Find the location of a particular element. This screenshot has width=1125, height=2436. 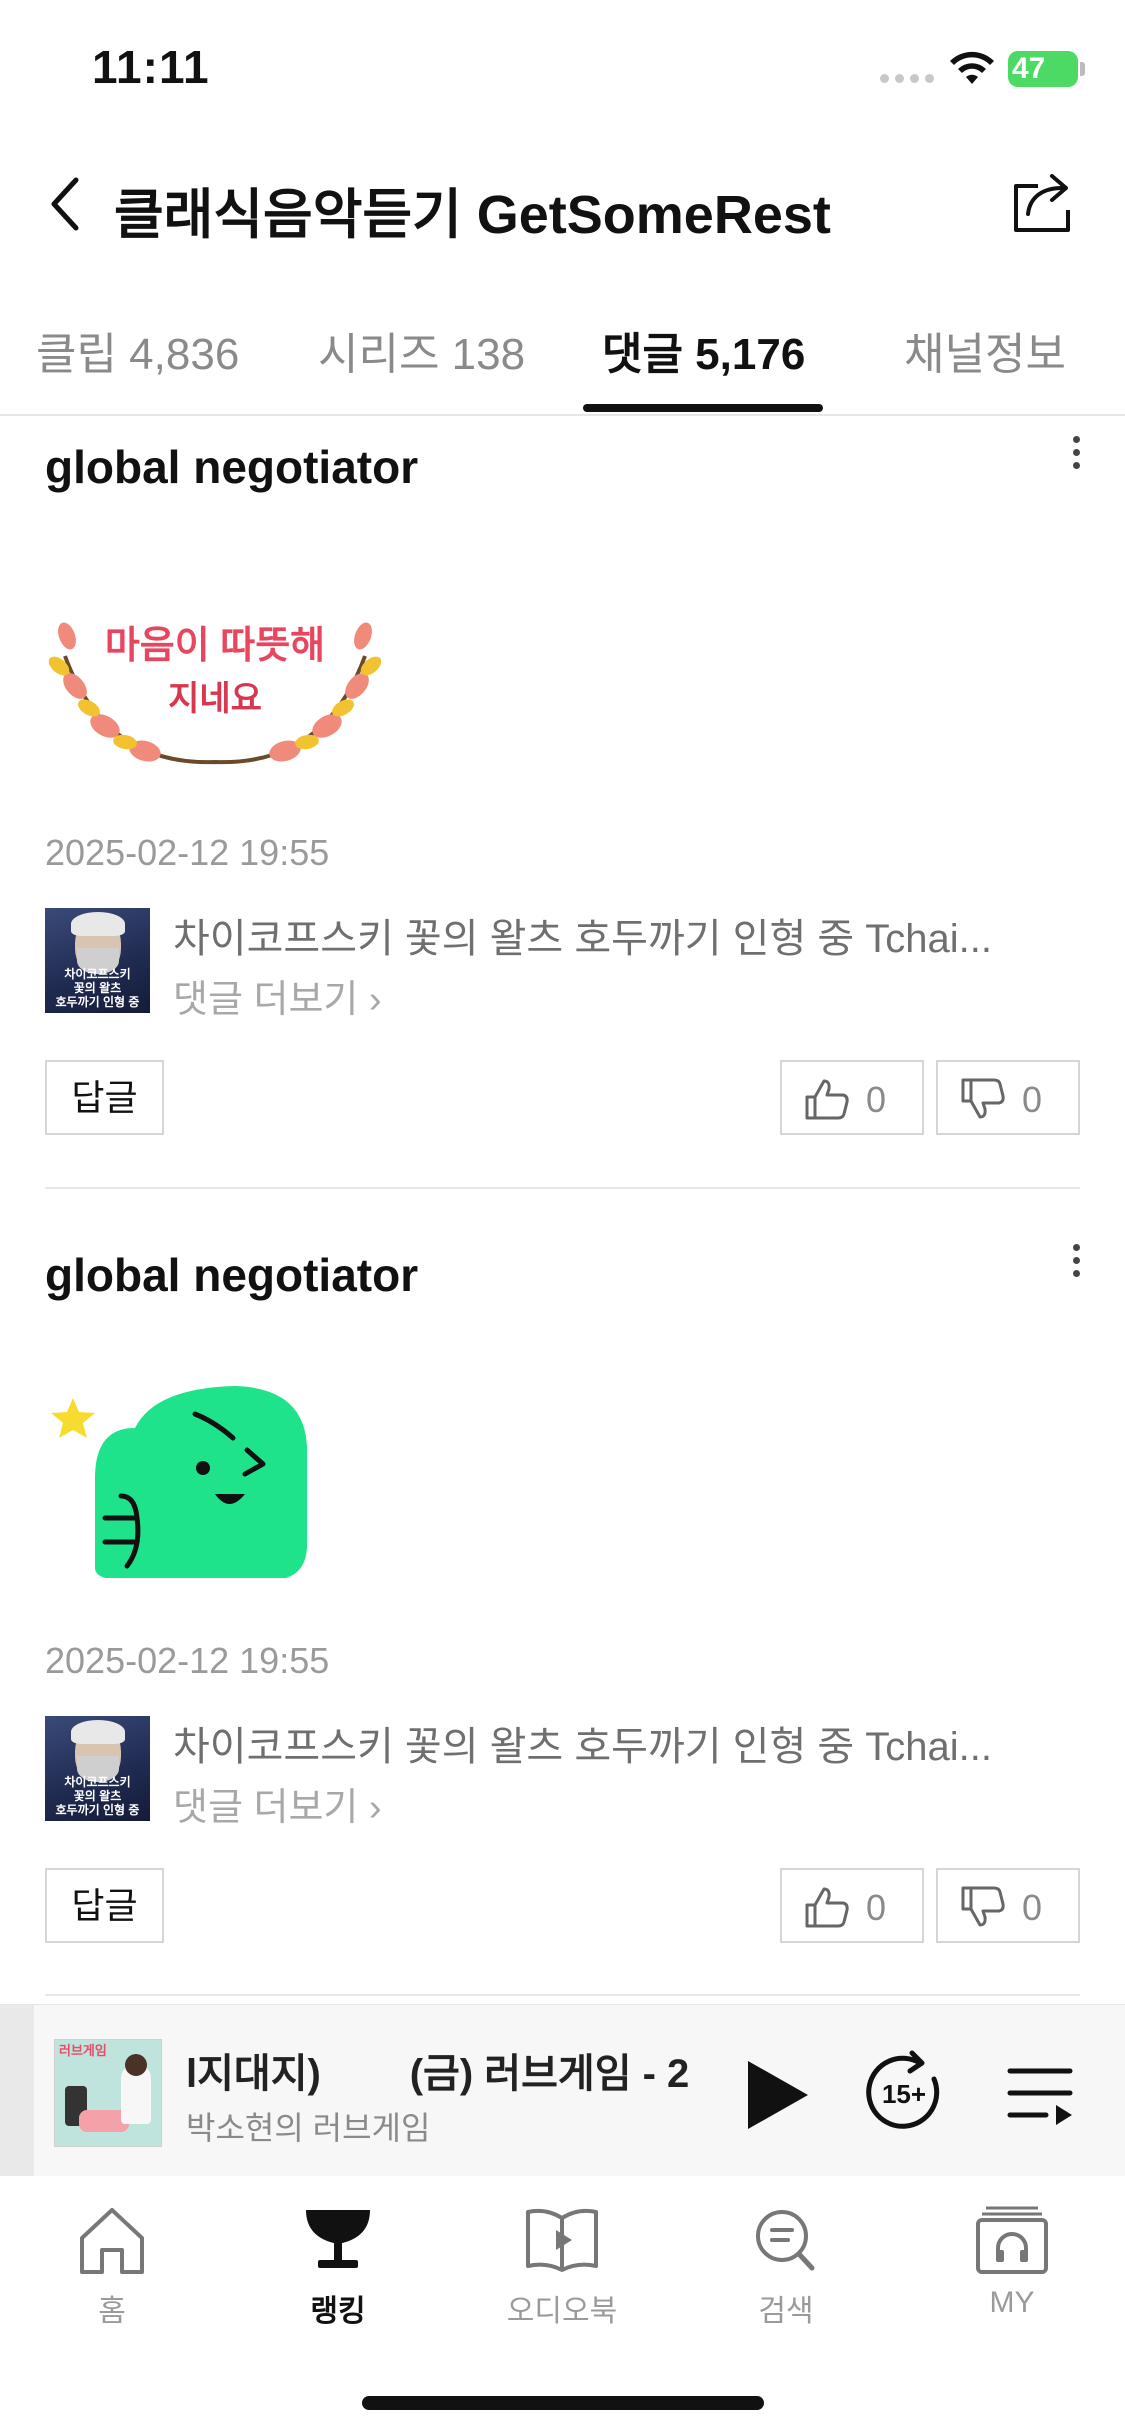

sticker-text-line-2: 지네요 is located at coordinates (215, 699).